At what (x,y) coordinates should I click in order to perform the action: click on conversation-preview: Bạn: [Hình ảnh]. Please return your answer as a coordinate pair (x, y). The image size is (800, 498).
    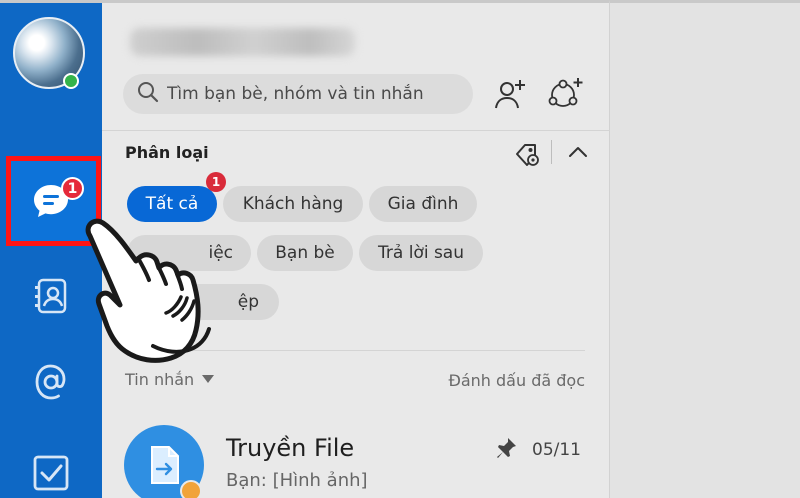
    Looking at the image, I should click on (297, 480).